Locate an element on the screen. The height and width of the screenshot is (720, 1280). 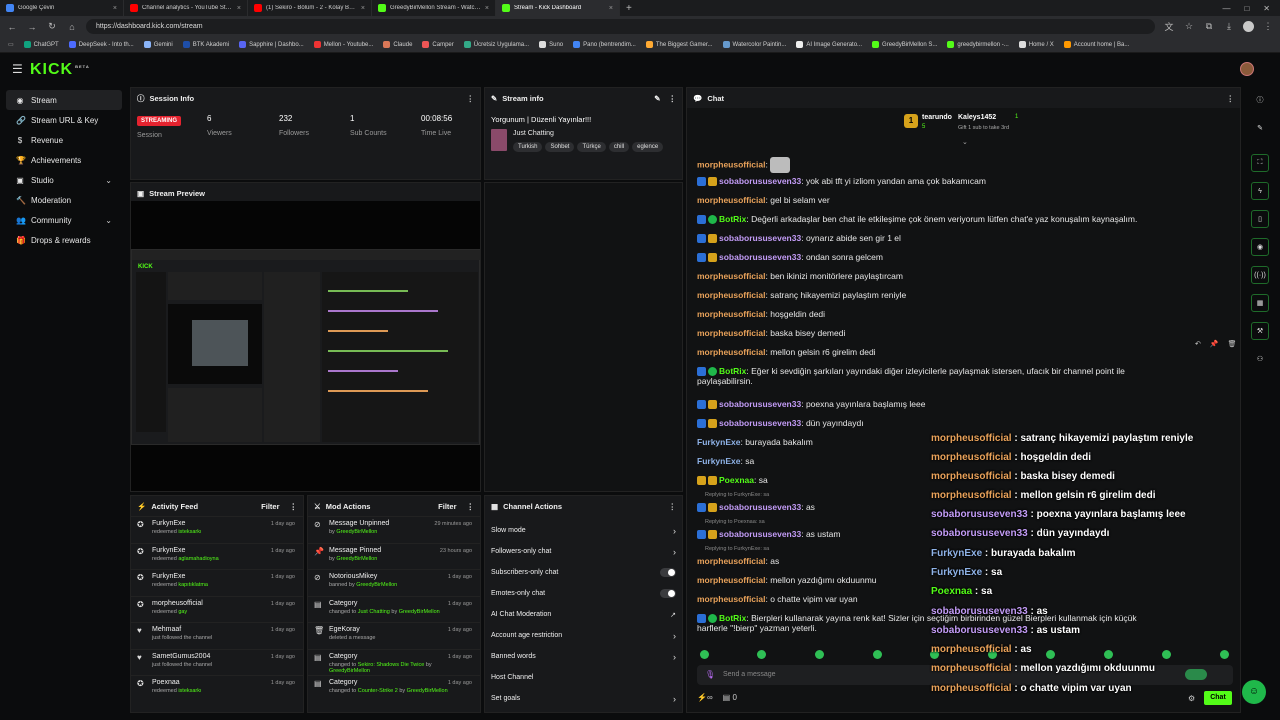
bookmark-item: ChatGPT is located at coordinates (41, 44).